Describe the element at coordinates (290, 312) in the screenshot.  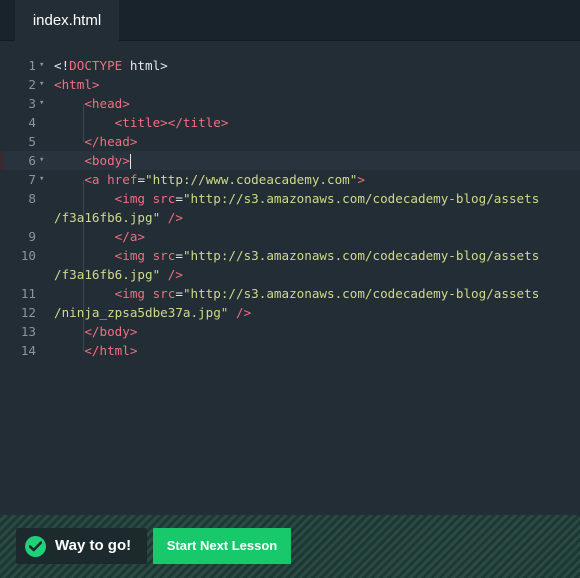
I see `code-line: 12/ninja_zpsa5dbe37a.jpg" />` at that location.